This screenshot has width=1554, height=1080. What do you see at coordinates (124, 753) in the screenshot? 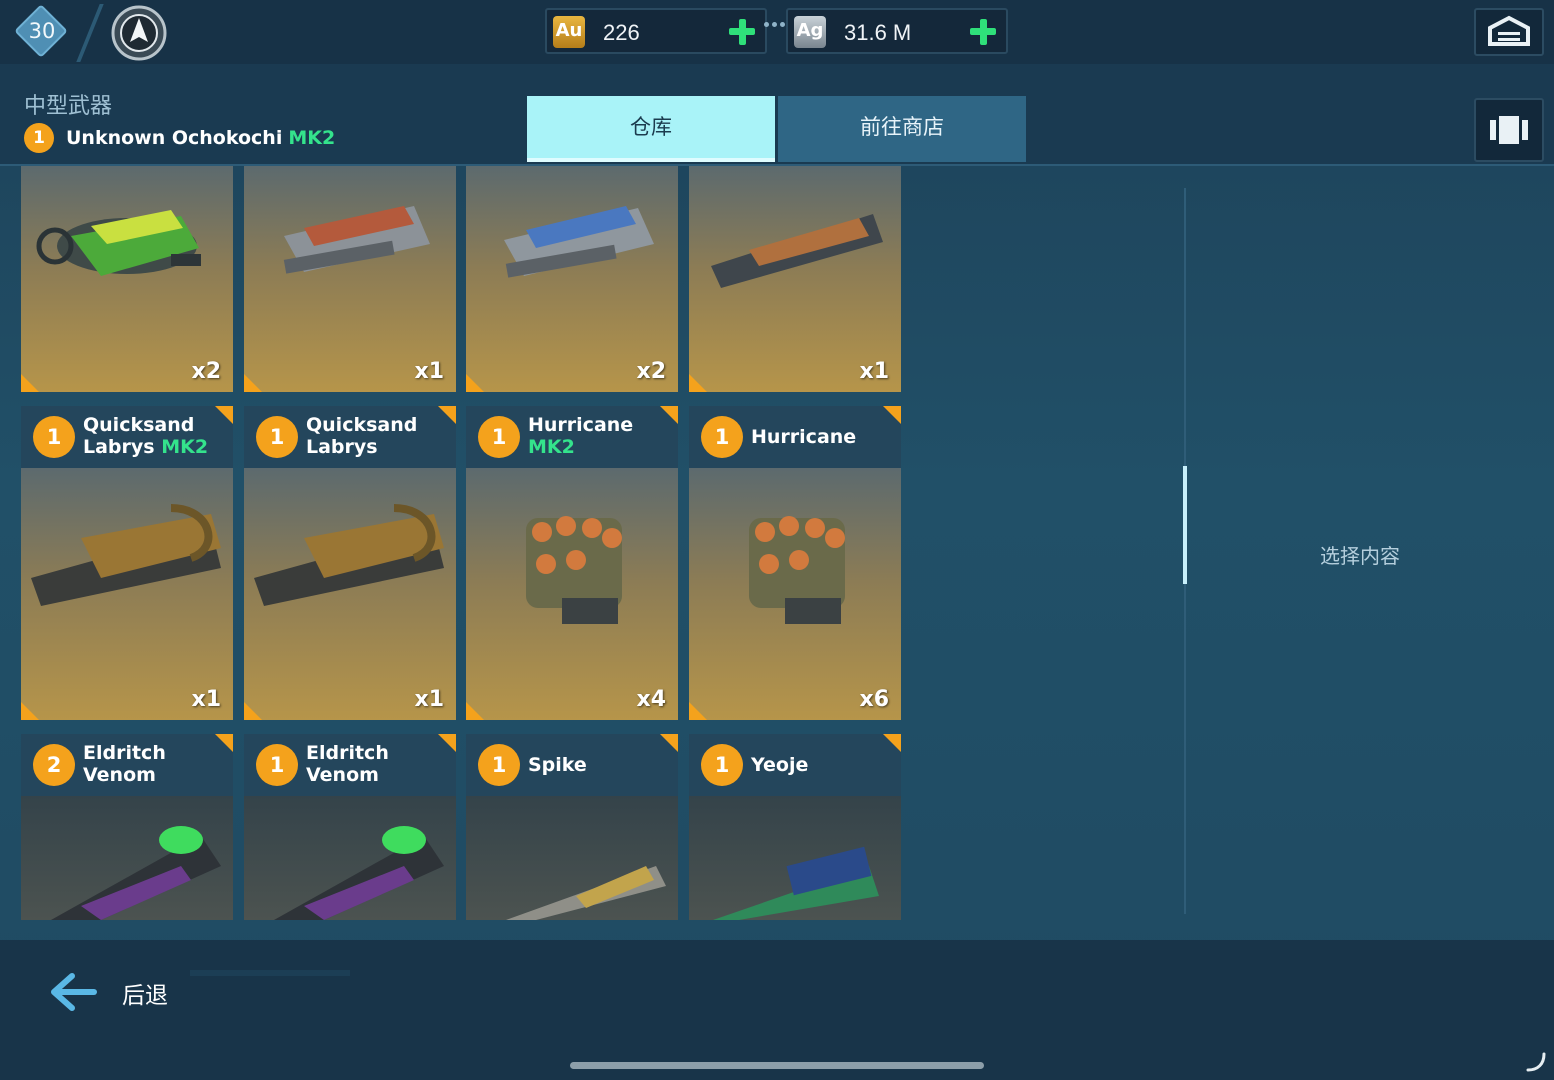
I see `weapon-name-line1: Eldritch` at bounding box center [124, 753].